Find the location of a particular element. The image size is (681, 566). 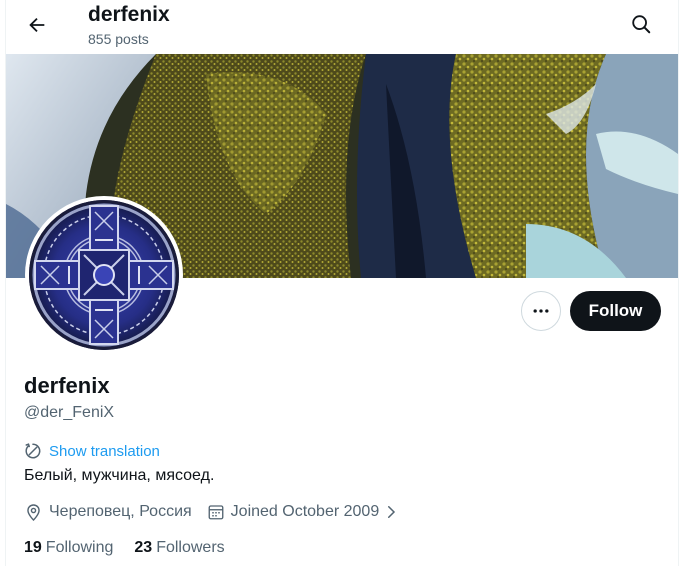

avatar-celtic-cross-image is located at coordinates (104, 275).